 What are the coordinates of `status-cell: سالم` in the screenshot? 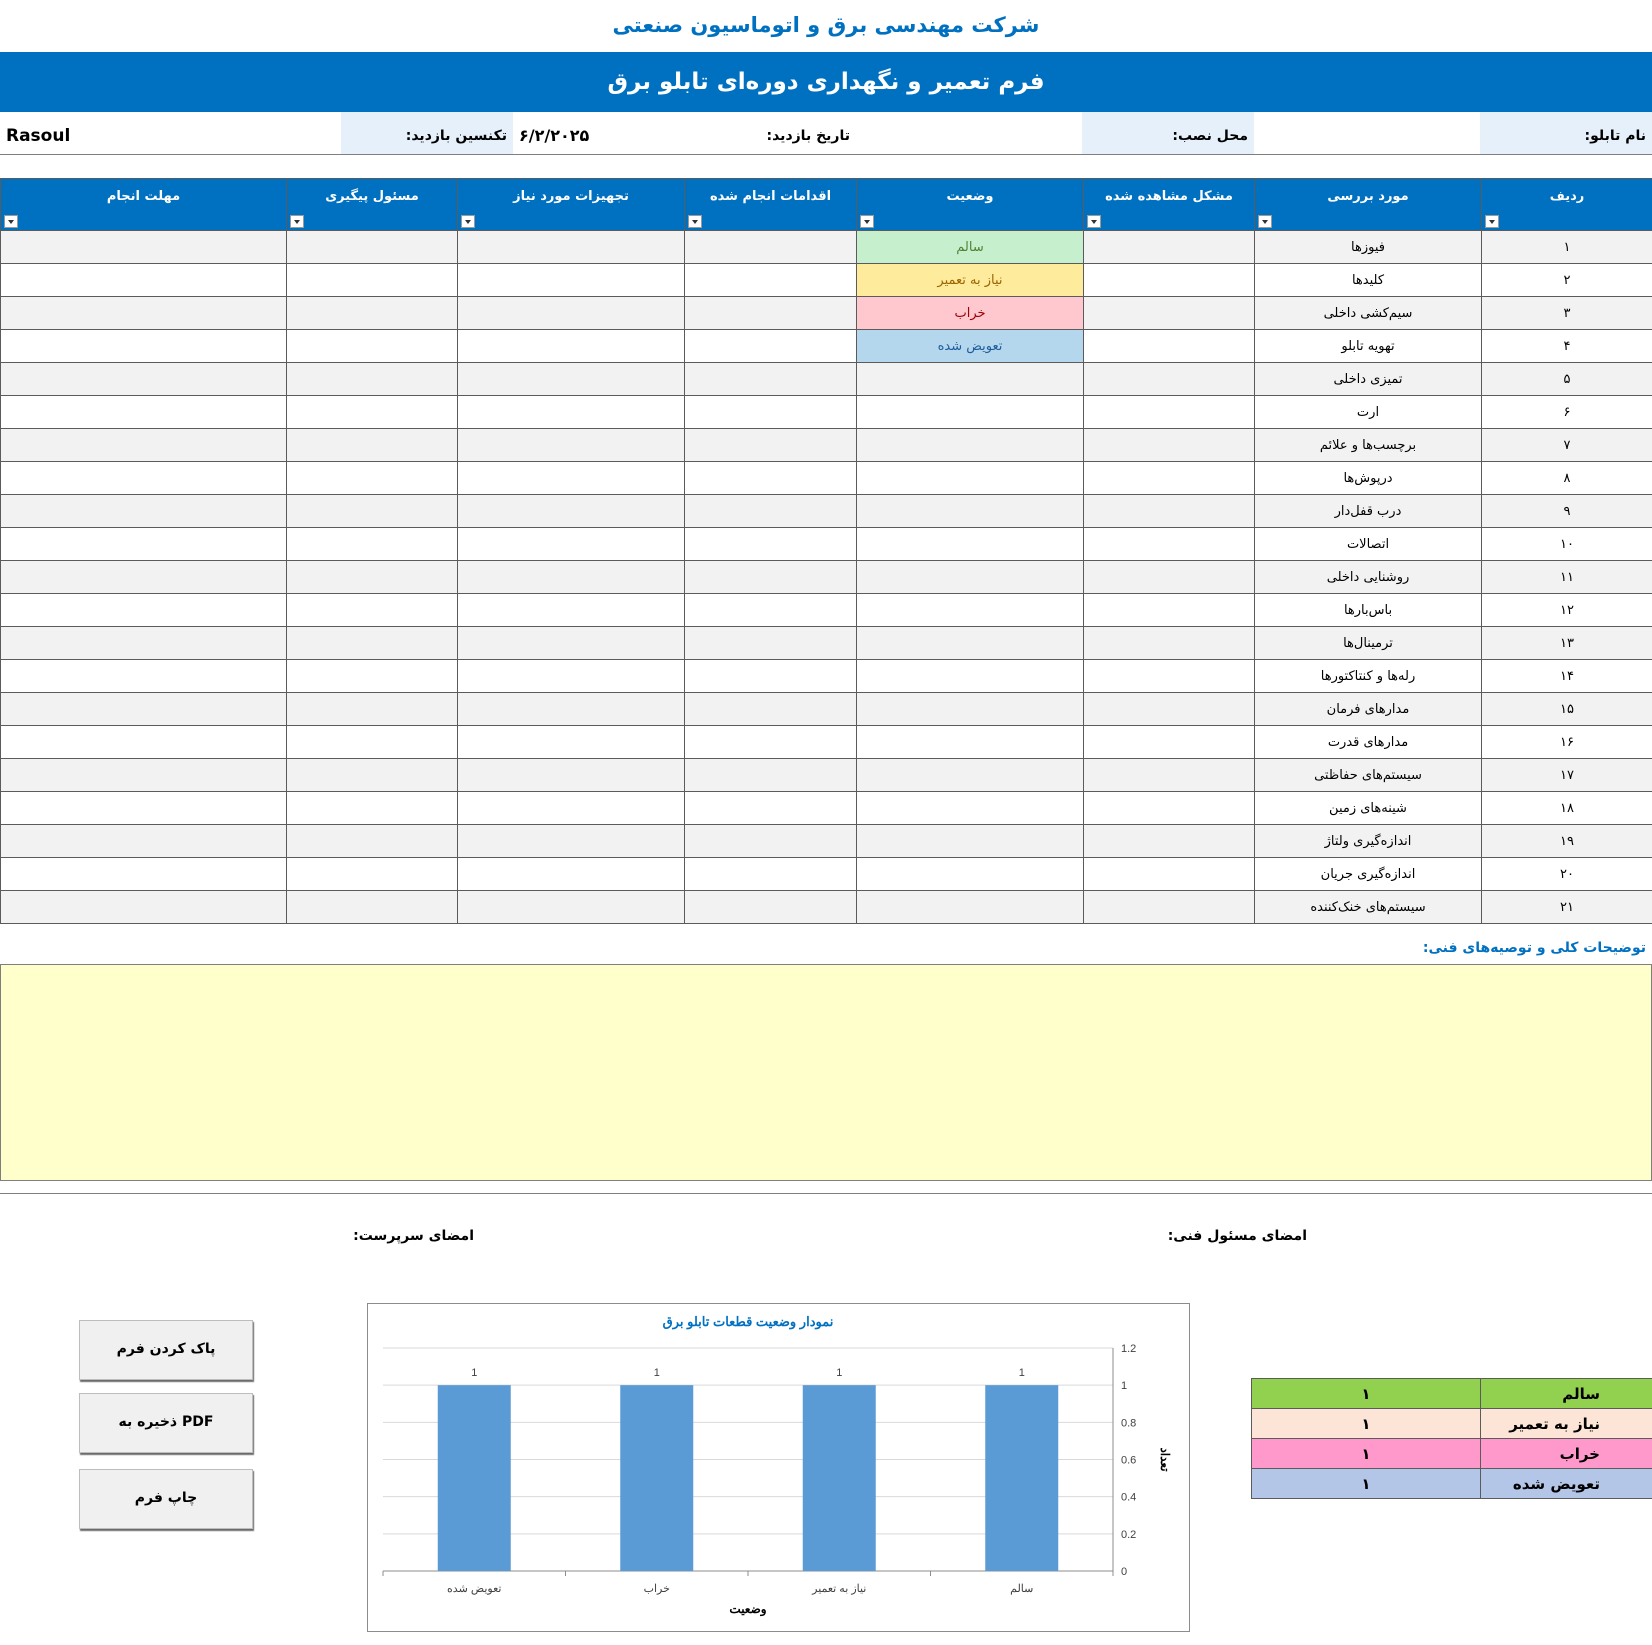 It's located at (970, 247).